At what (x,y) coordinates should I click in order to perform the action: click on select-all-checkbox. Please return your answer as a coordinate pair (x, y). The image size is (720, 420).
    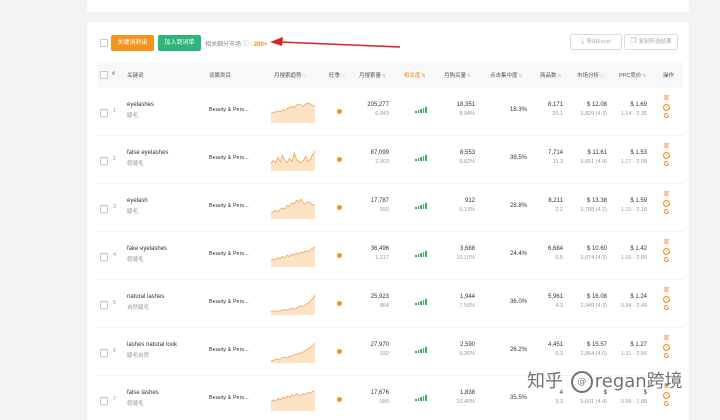
    Looking at the image, I should click on (104, 43).